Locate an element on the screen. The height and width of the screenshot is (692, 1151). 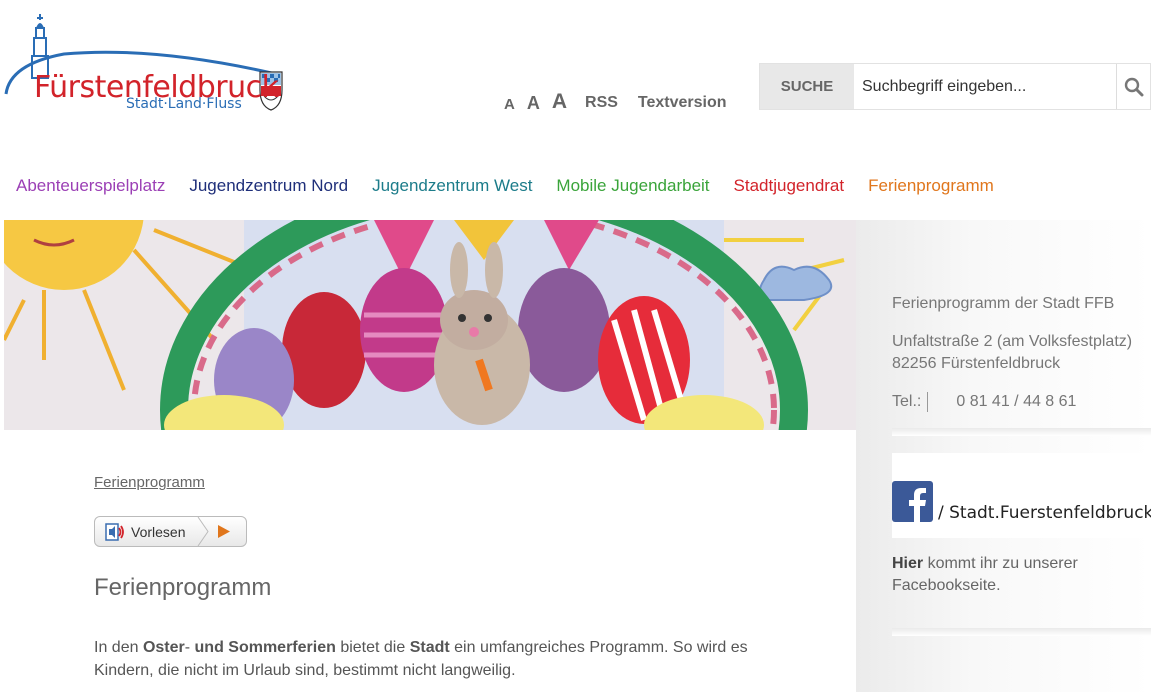
facebook-icon is located at coordinates (912, 501).